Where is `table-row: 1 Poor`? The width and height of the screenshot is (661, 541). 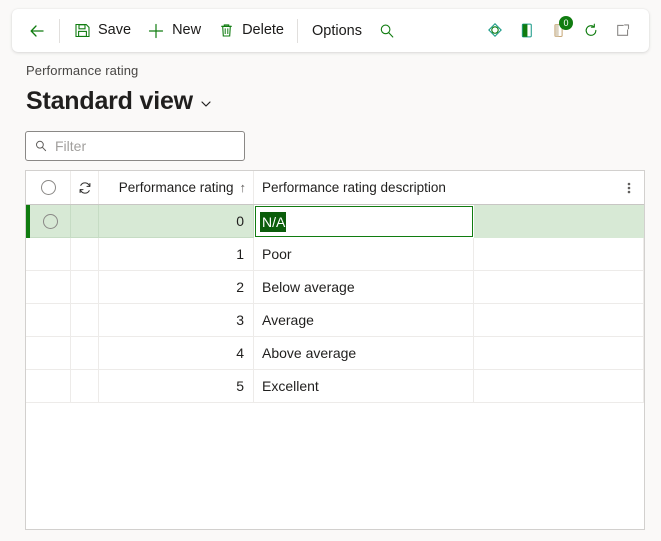 table-row: 1 Poor is located at coordinates (335, 254).